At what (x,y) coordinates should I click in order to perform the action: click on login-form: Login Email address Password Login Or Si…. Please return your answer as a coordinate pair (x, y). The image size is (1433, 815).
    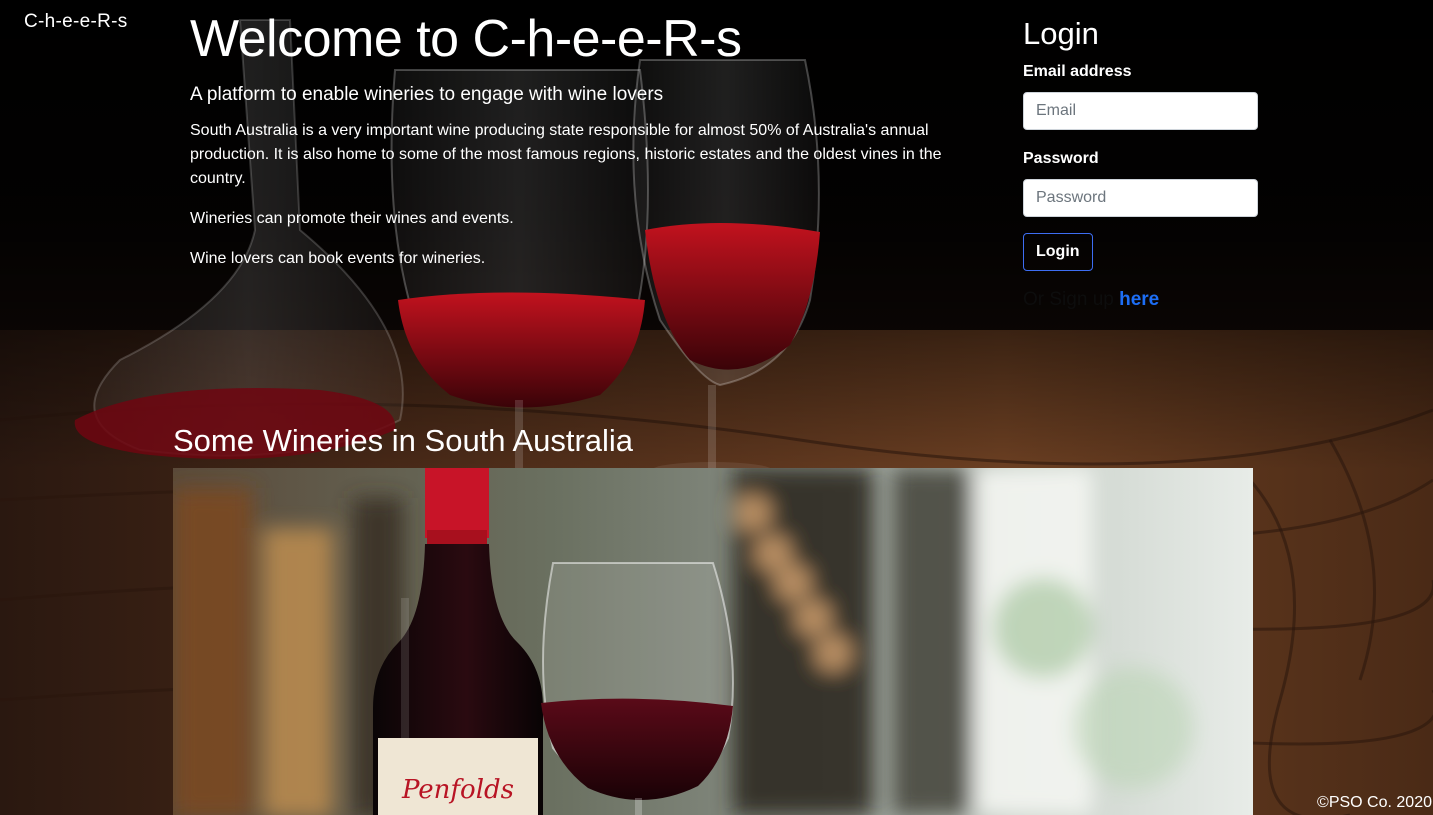
    Looking at the image, I should click on (1143, 163).